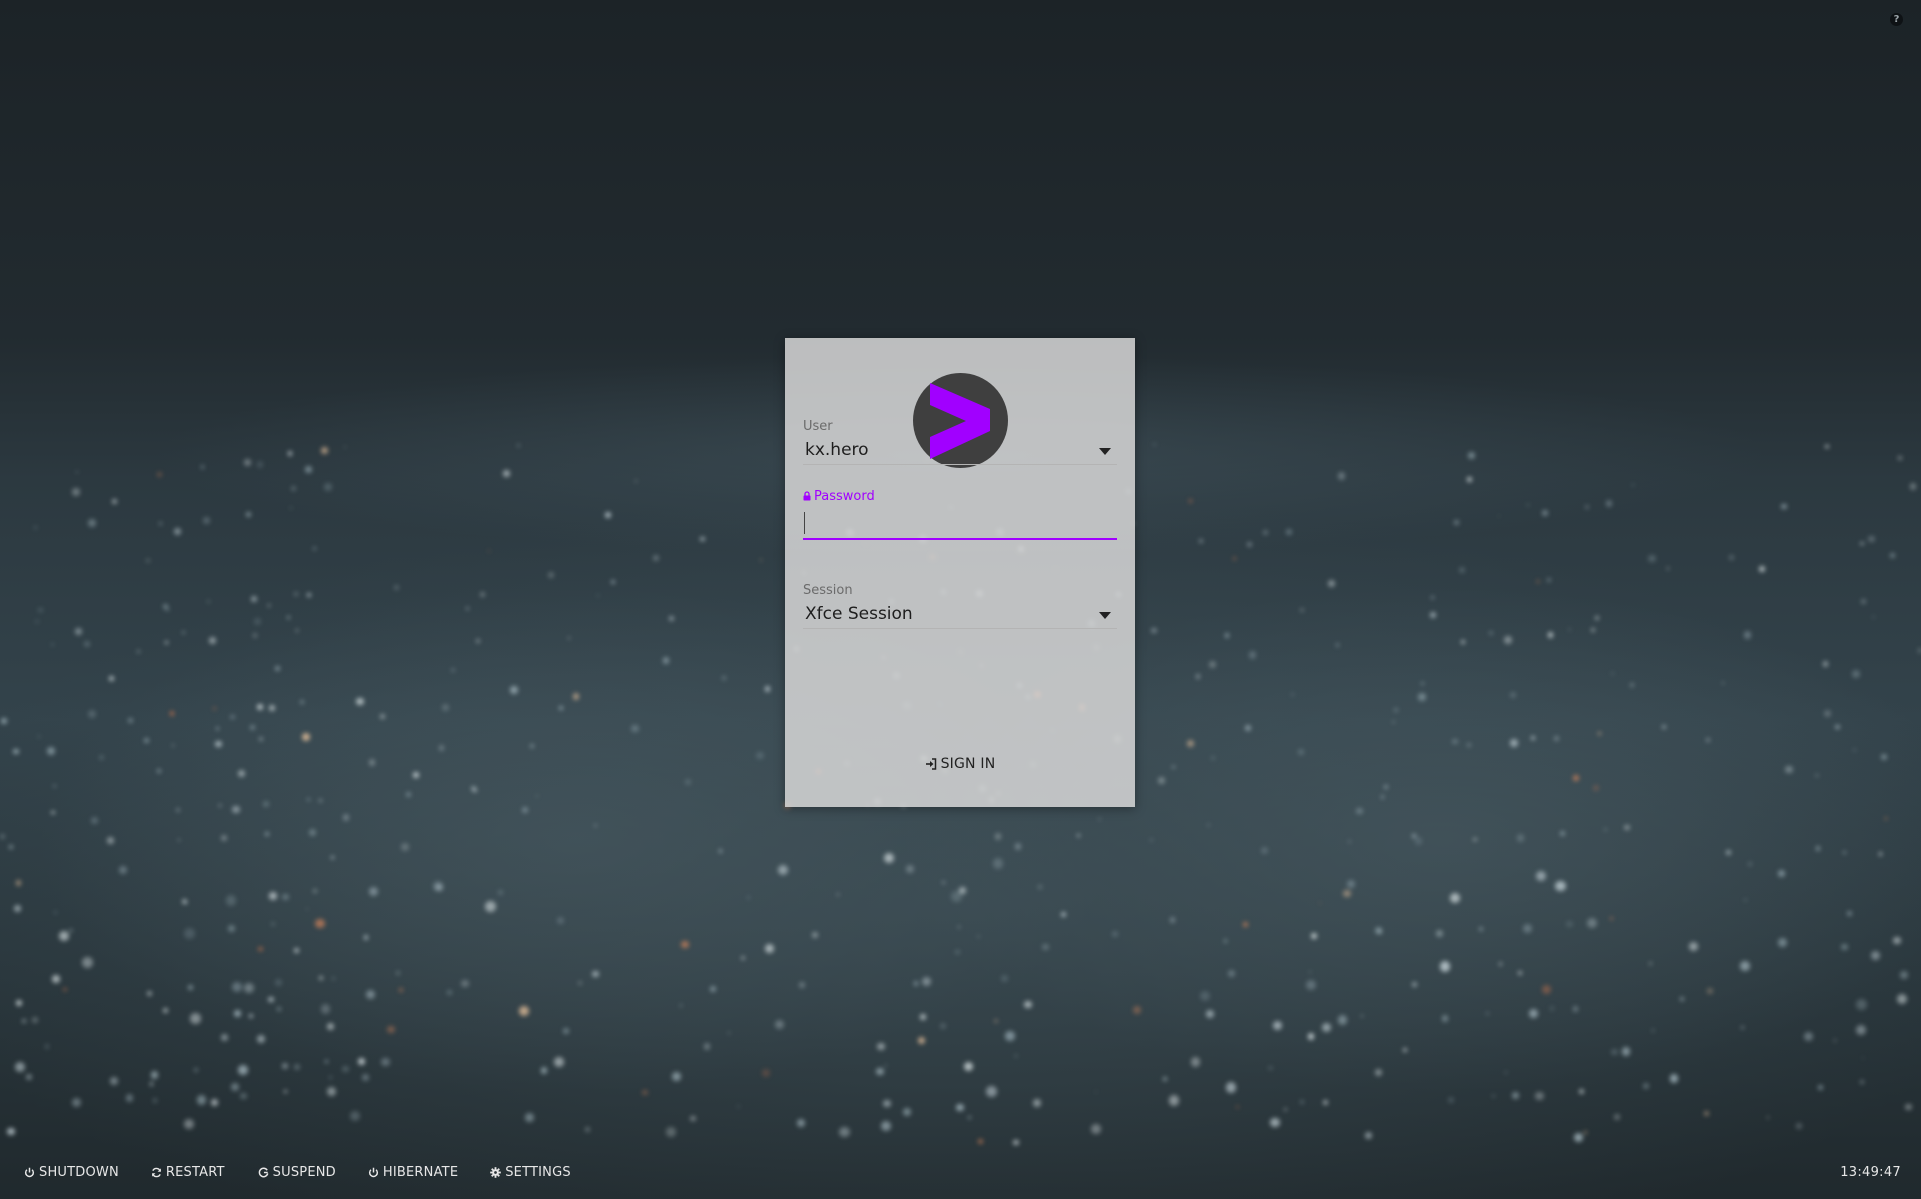 Image resolution: width=1921 pixels, height=1199 pixels. Describe the element at coordinates (71, 1172) in the screenshot. I see `shutdown-button: SHUTDOWN` at that location.